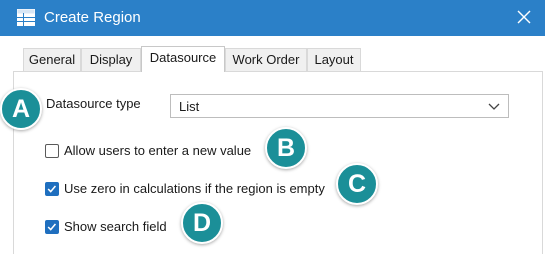 The image size is (545, 254). I want to click on callout-d-badge: D, so click(202, 223).